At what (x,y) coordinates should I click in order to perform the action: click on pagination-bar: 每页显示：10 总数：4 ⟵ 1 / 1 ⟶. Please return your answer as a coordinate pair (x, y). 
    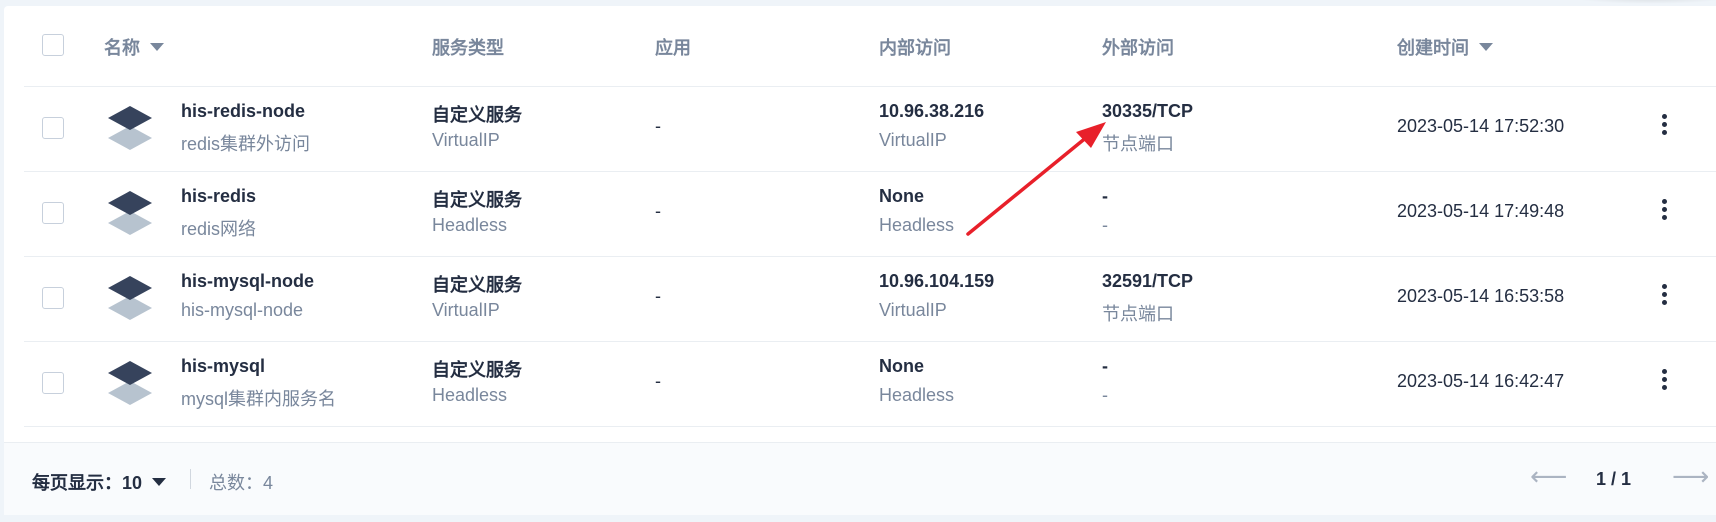
    Looking at the image, I should click on (860, 478).